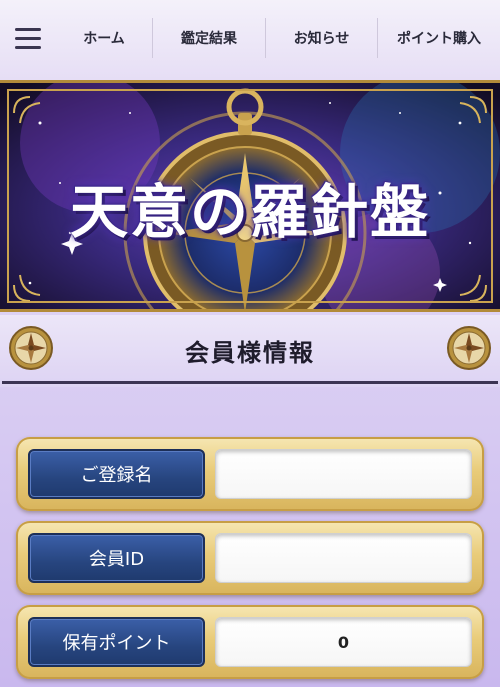  I want to click on member-info-header: 会員様情報, so click(250, 351).